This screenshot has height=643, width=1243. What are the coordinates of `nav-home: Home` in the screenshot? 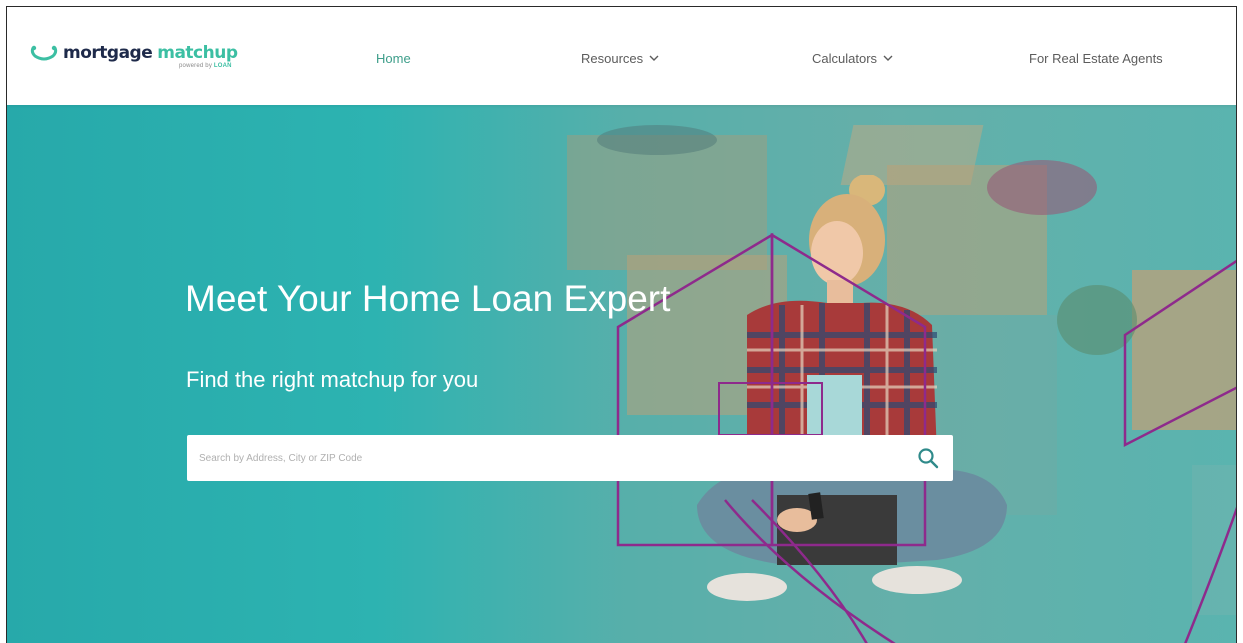 It's located at (393, 58).